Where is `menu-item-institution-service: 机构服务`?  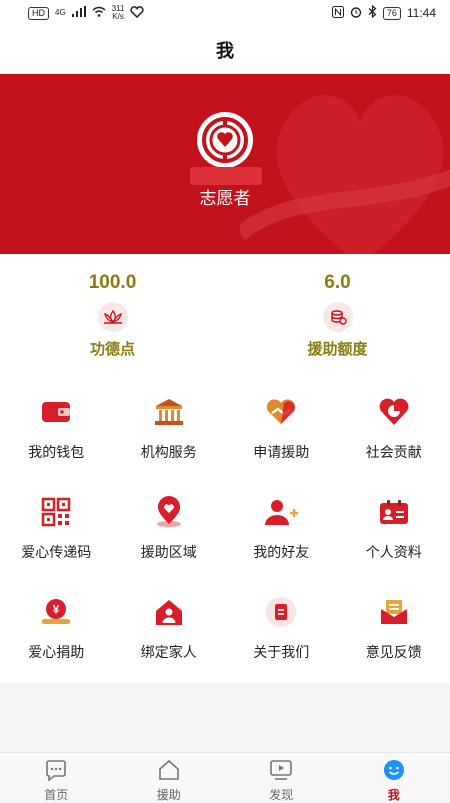 menu-item-institution-service: 机构服务 is located at coordinates (169, 434).